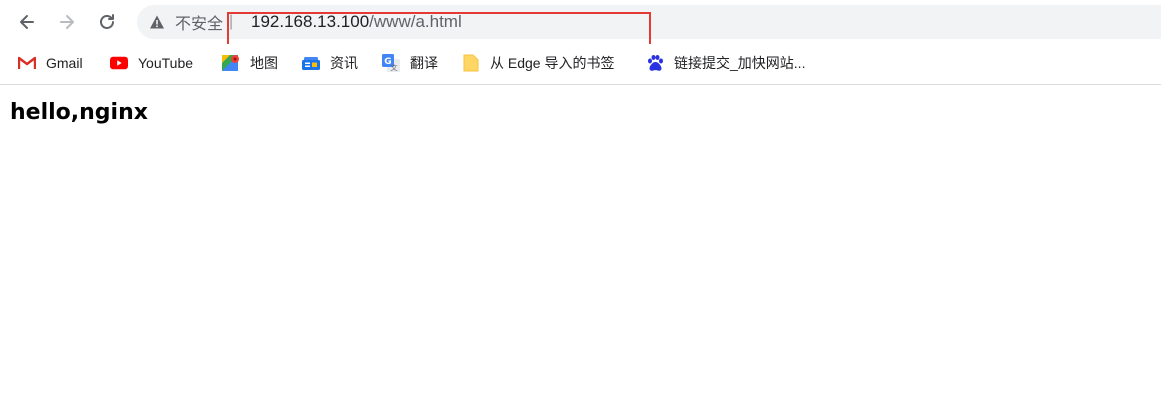  I want to click on forward-arrow-icon, so click(67, 22).